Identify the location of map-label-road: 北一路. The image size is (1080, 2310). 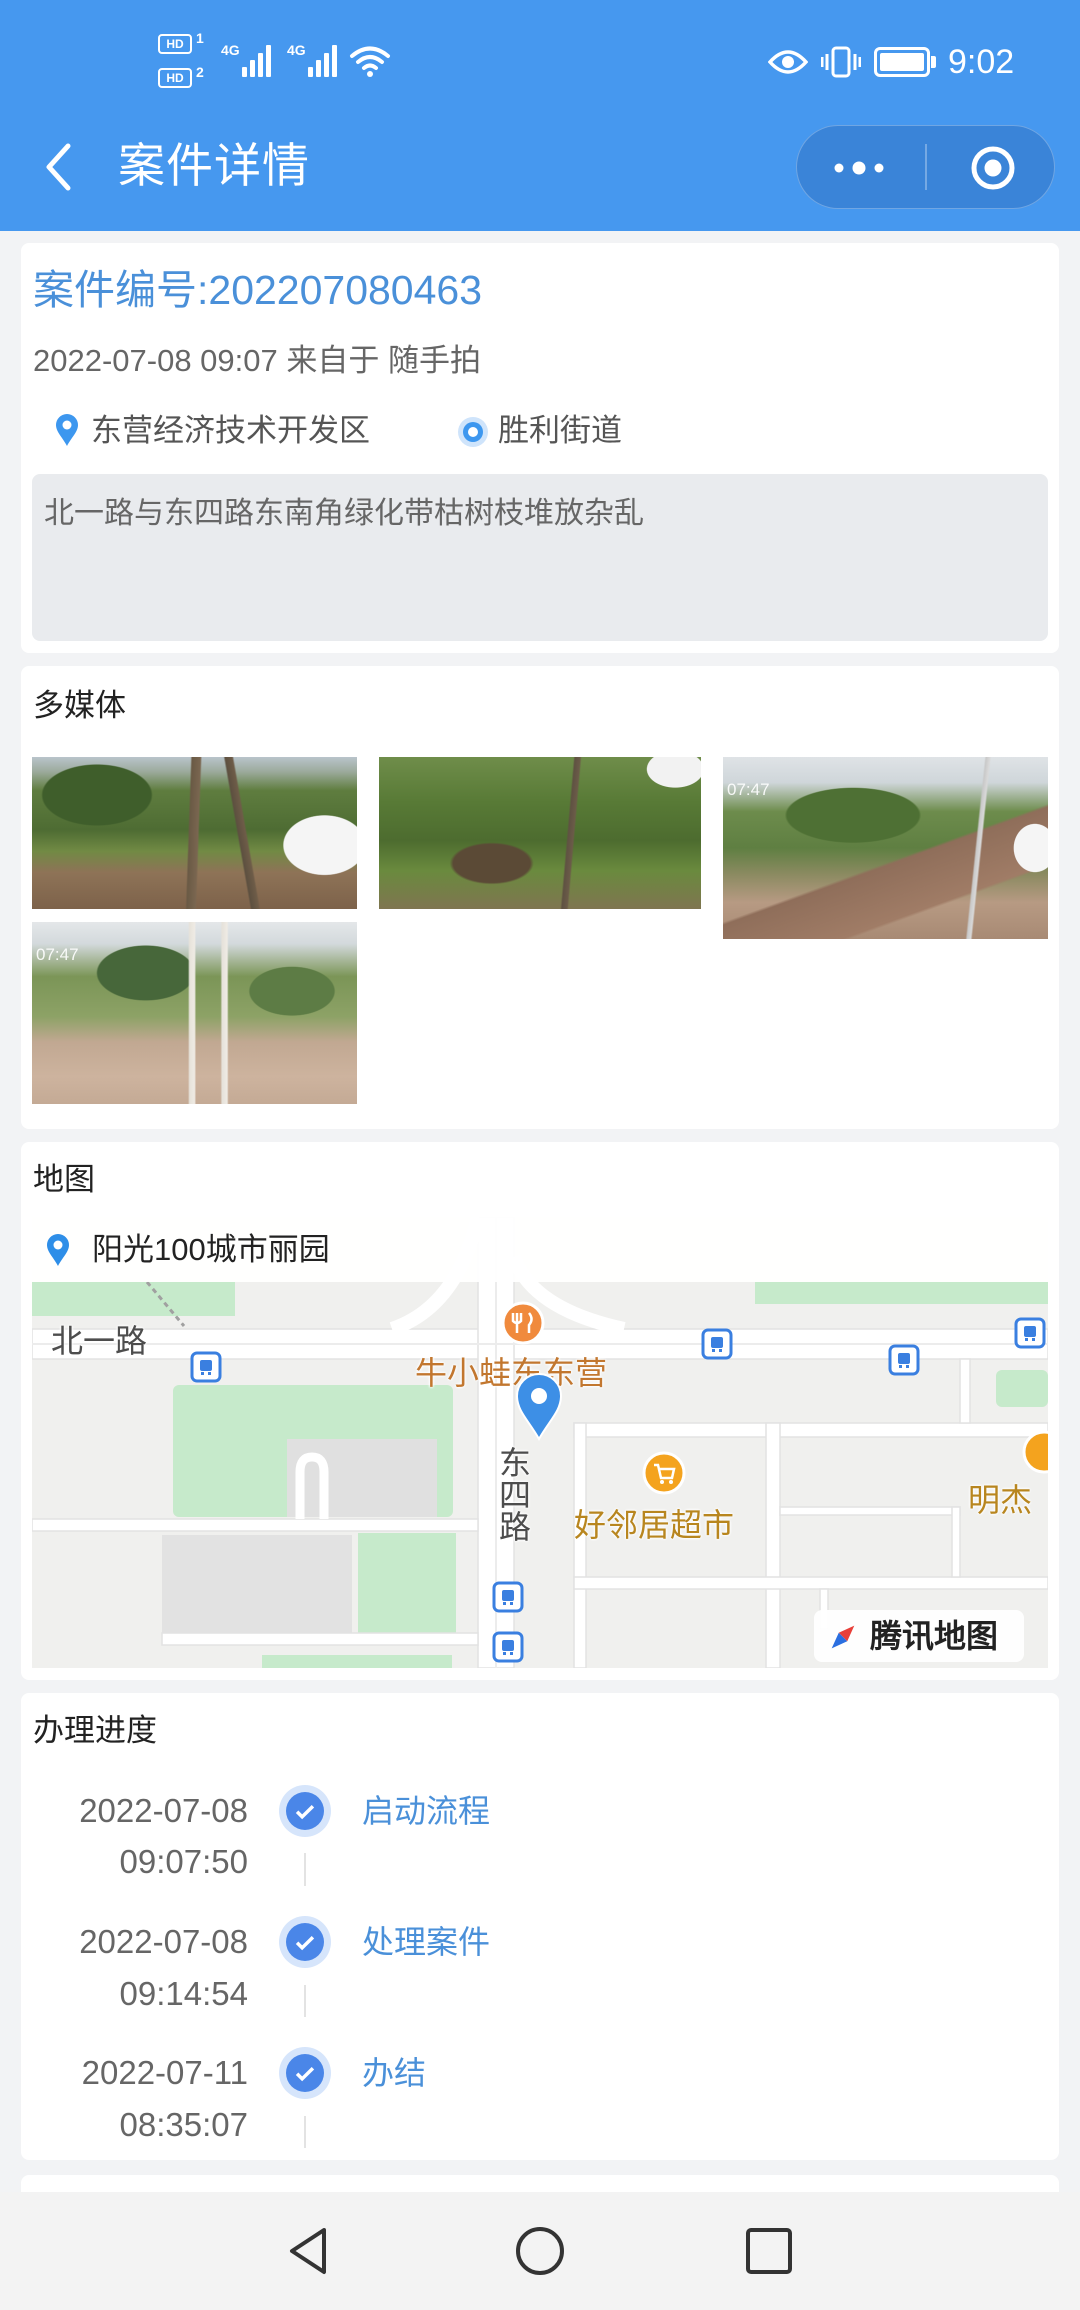
(99, 1341).